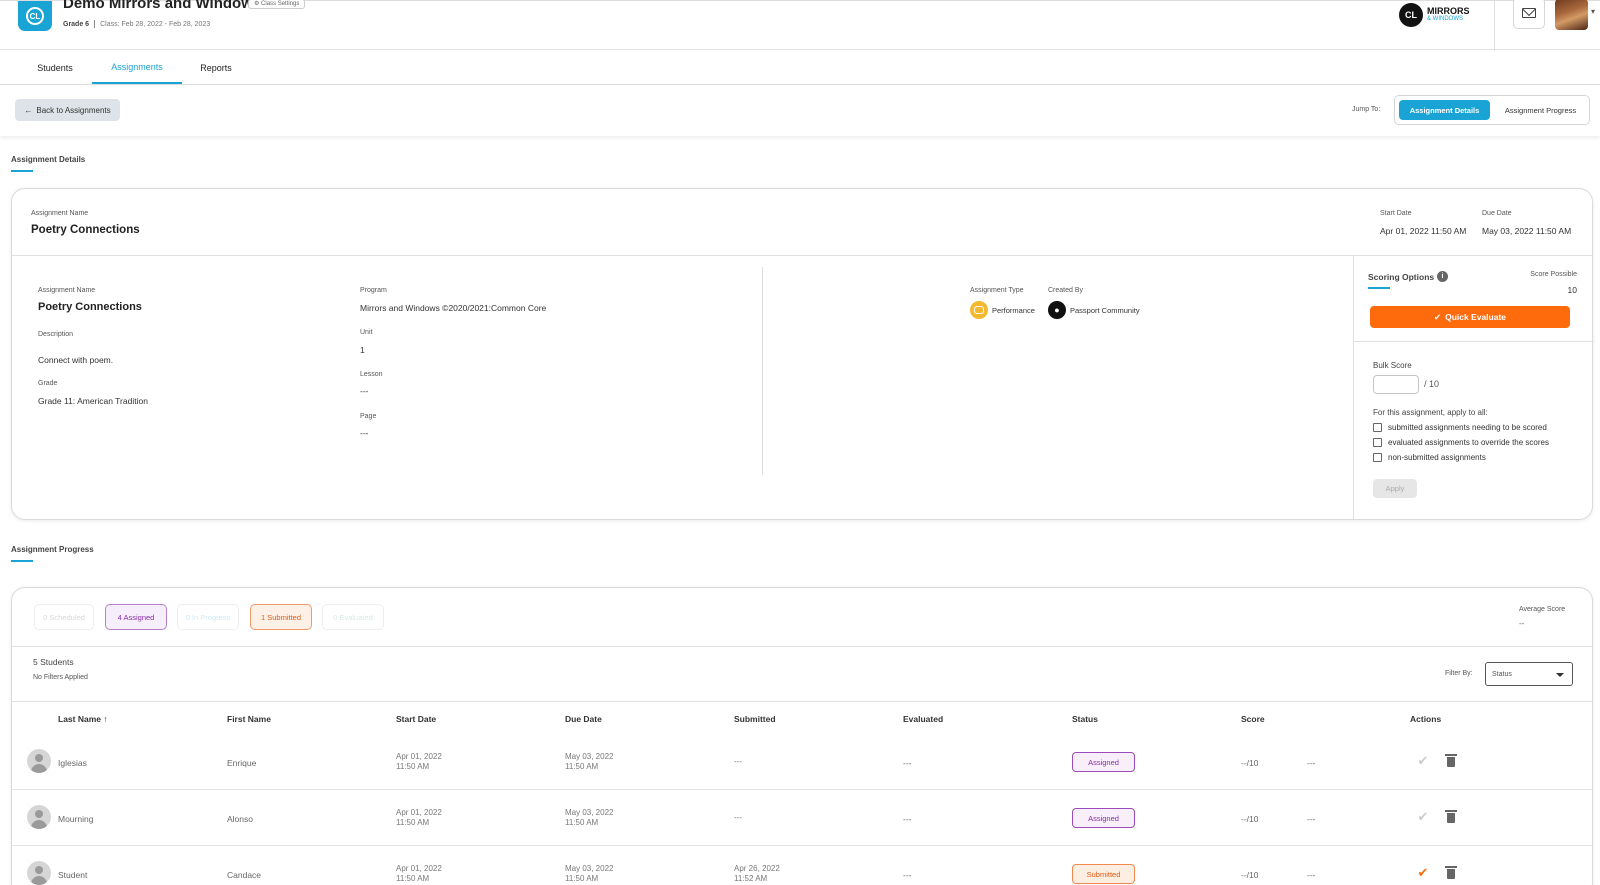 This screenshot has width=1600, height=885. Describe the element at coordinates (52, 549) in the screenshot. I see `assignment-progress-heading: Assignment Progress` at that location.